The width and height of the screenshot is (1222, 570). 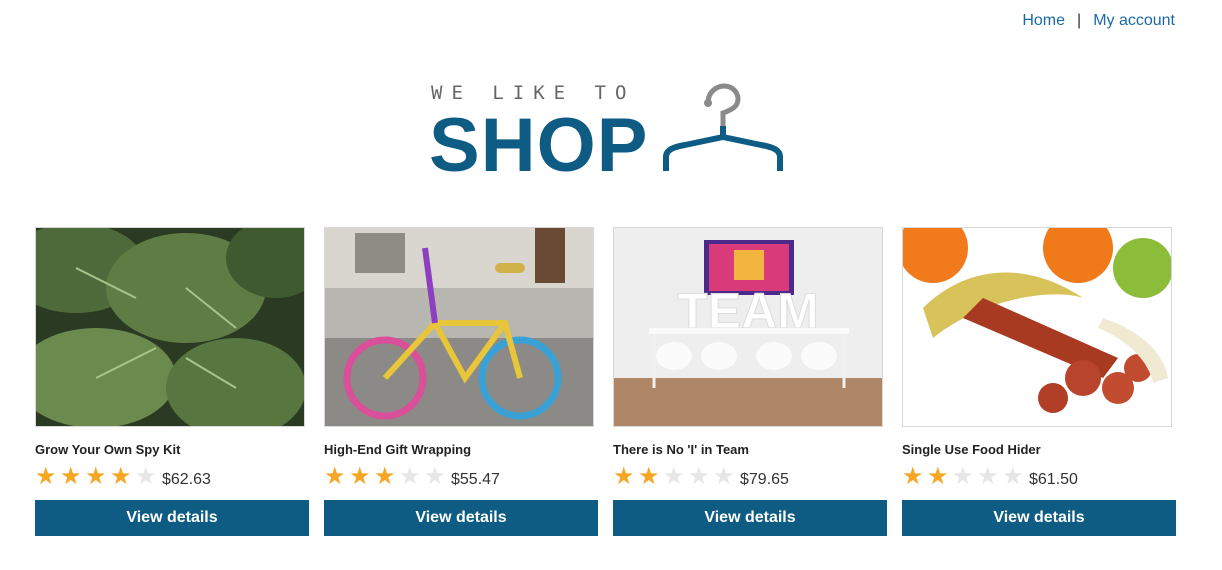 What do you see at coordinates (750, 450) in the screenshot?
I see `product-name: There is No 'I' in Team` at bounding box center [750, 450].